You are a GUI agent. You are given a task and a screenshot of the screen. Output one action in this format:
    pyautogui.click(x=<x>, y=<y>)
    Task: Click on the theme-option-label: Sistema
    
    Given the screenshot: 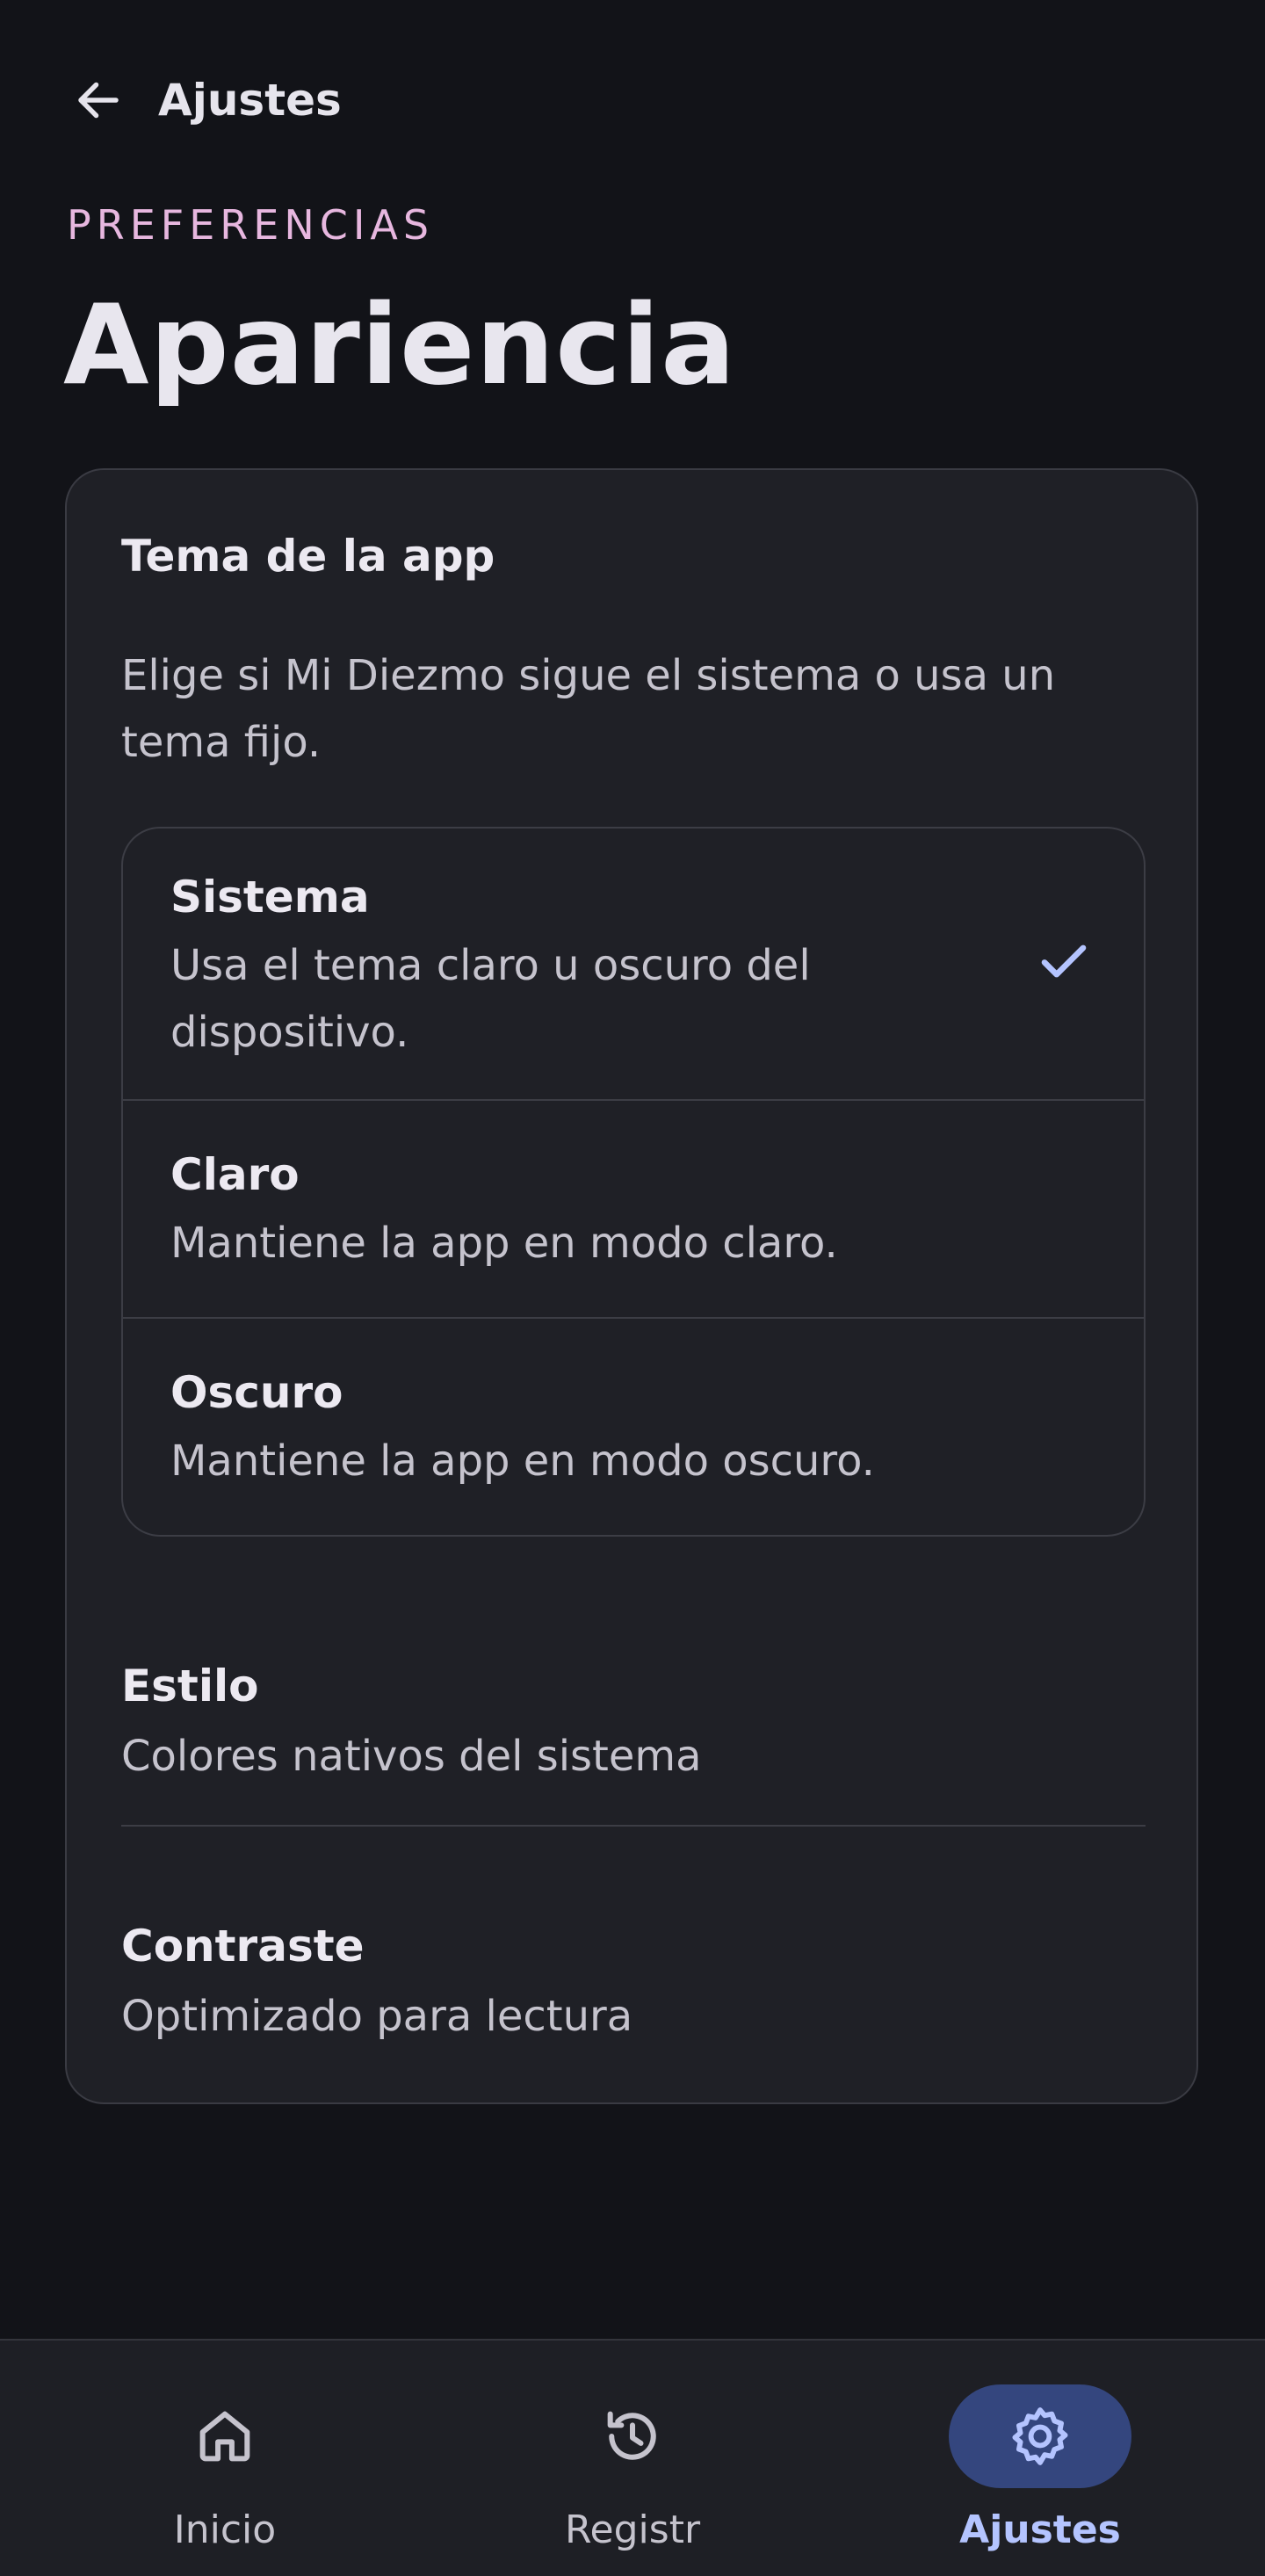 What is the action you would take?
    pyautogui.click(x=270, y=897)
    